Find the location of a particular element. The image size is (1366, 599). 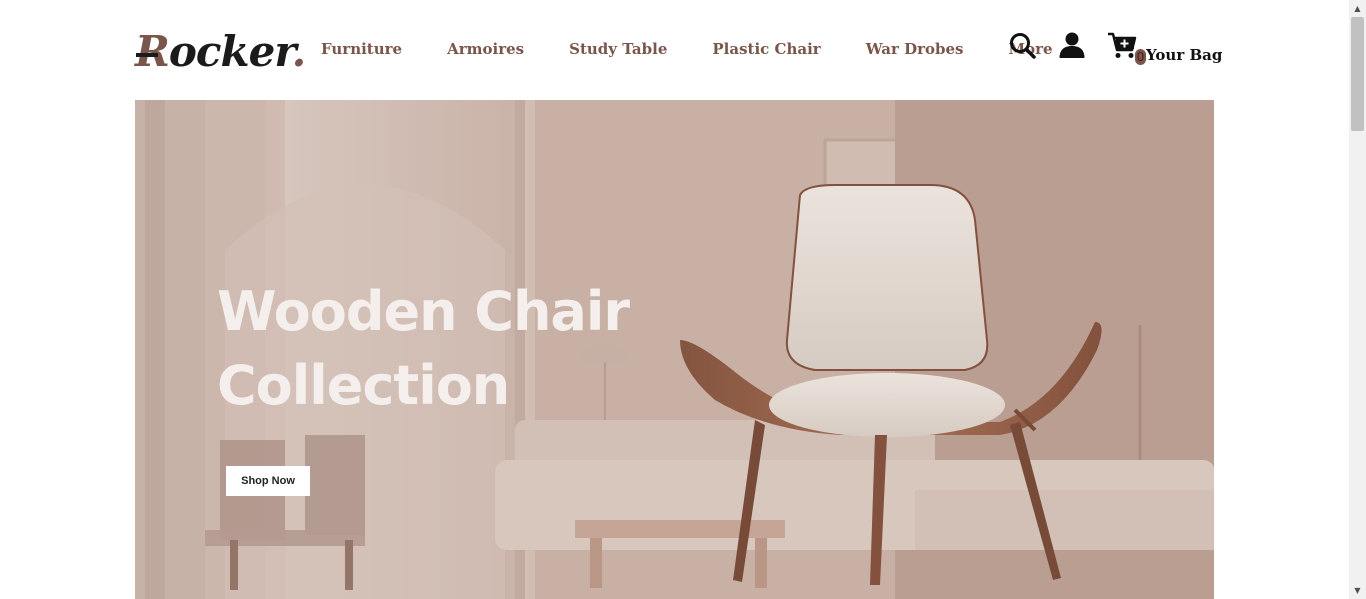

nav-item-armoires: Armoires is located at coordinates (485, 49).